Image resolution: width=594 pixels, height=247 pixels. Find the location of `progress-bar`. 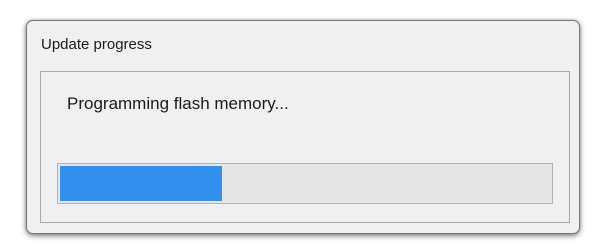

progress-bar is located at coordinates (305, 183).